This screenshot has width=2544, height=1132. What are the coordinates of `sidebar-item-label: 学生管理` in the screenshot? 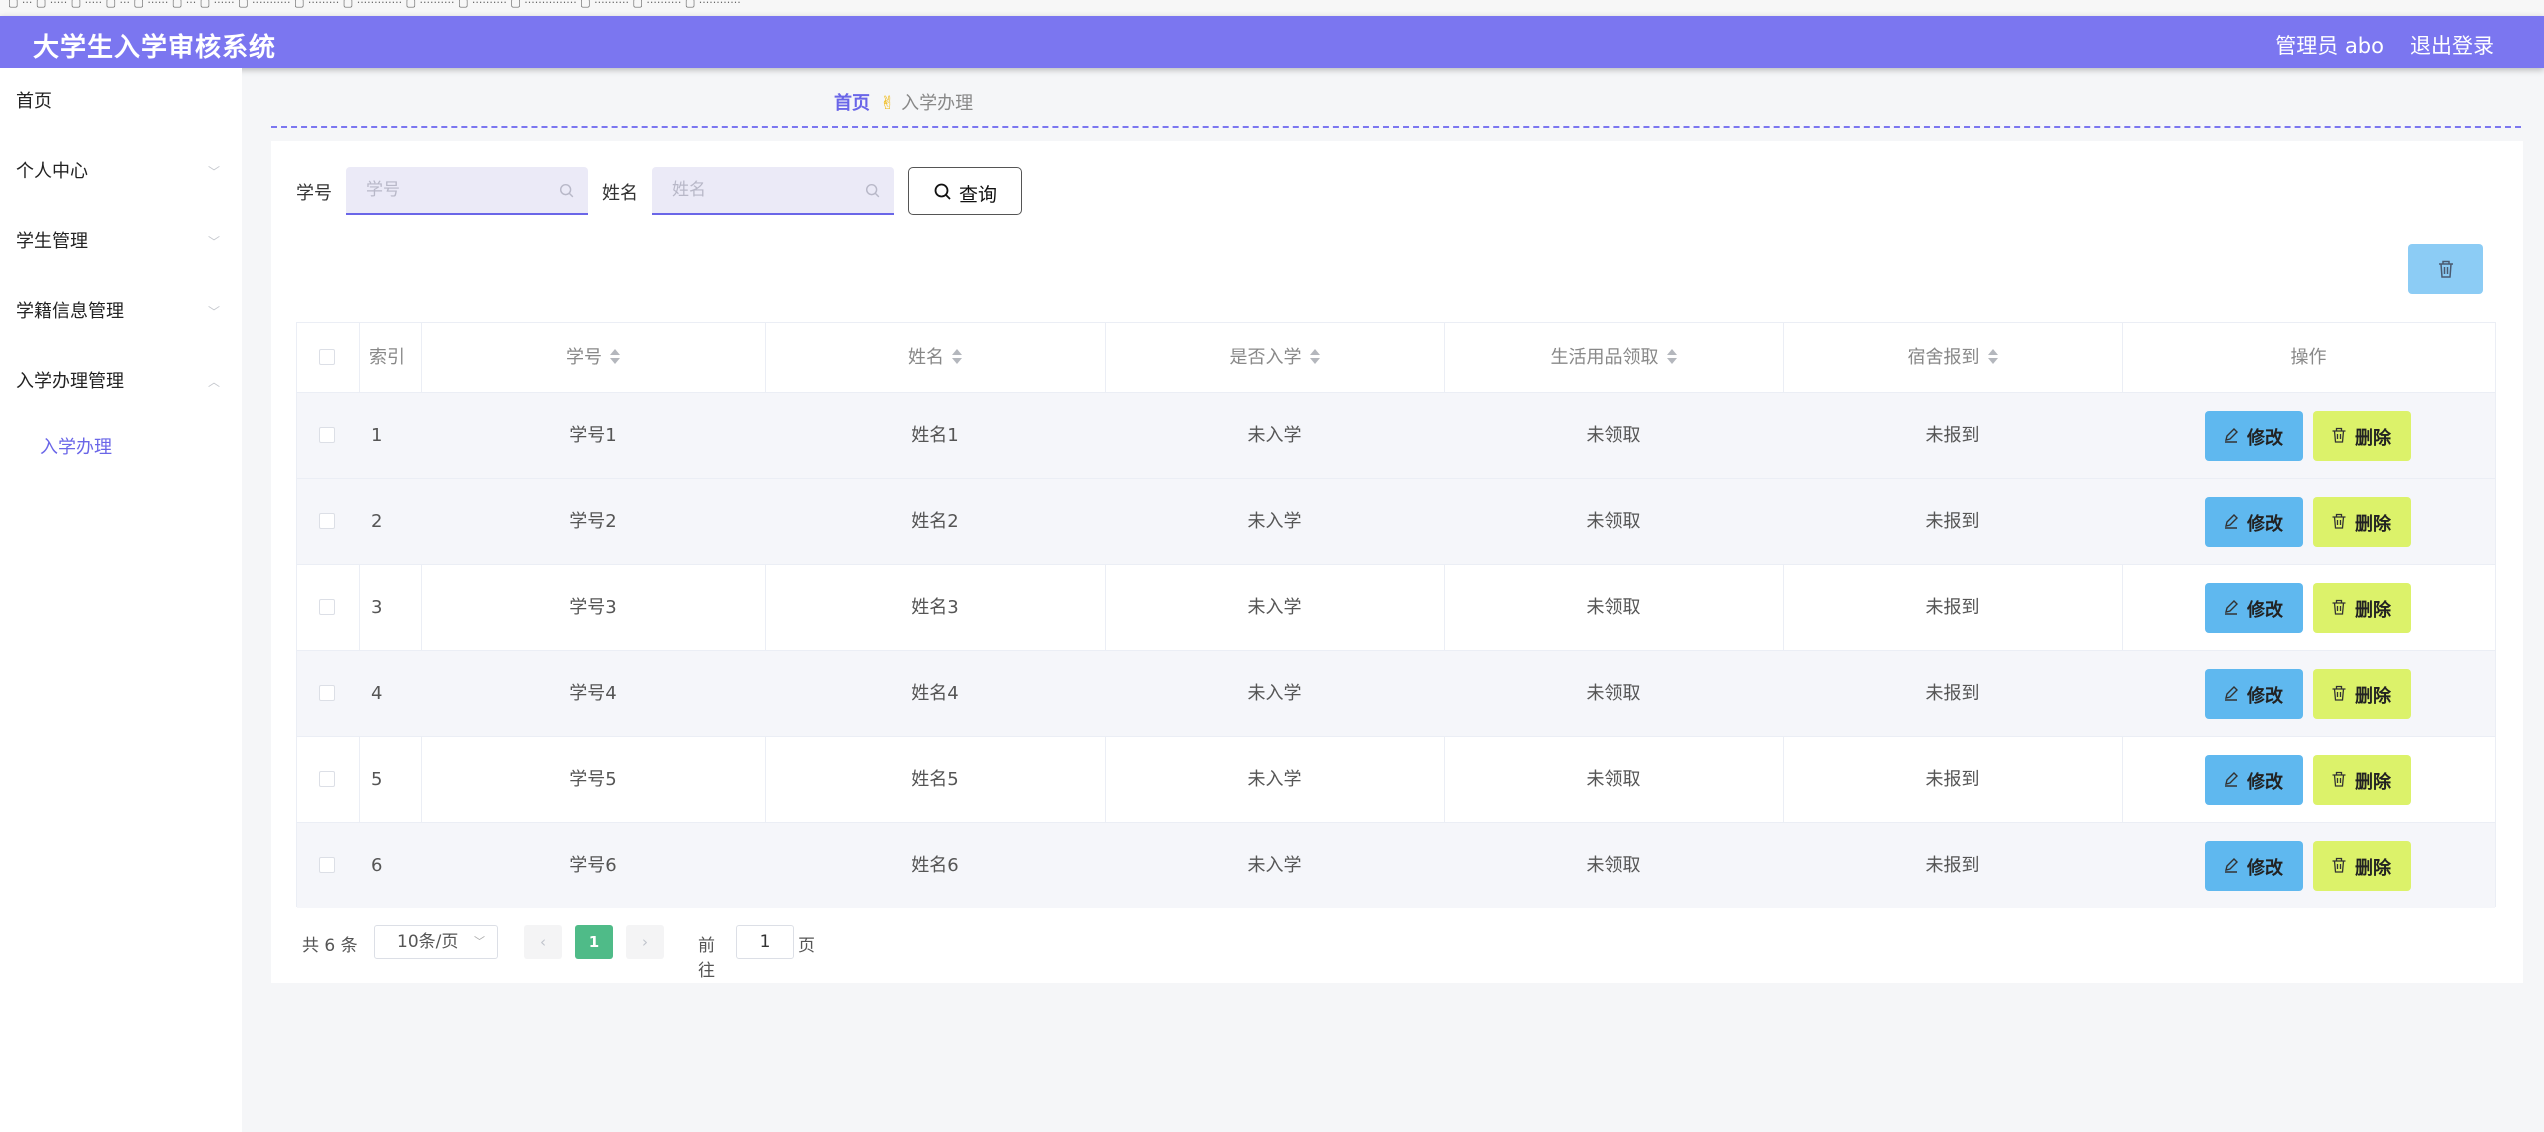 It's located at (52, 241).